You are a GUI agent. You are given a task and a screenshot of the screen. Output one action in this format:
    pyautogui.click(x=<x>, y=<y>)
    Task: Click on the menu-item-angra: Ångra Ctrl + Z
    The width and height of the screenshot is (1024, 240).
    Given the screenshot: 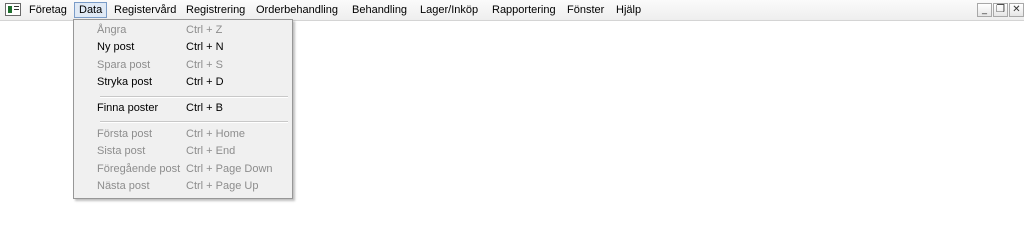 What is the action you would take?
    pyautogui.click(x=183, y=30)
    